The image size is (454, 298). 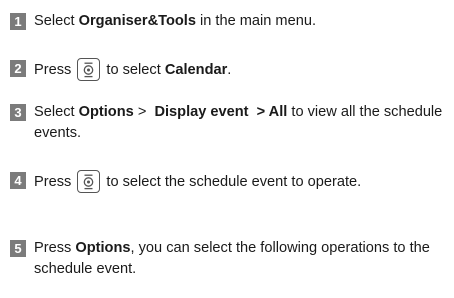 I want to click on menu-item-name: Calendar, so click(x=196, y=70).